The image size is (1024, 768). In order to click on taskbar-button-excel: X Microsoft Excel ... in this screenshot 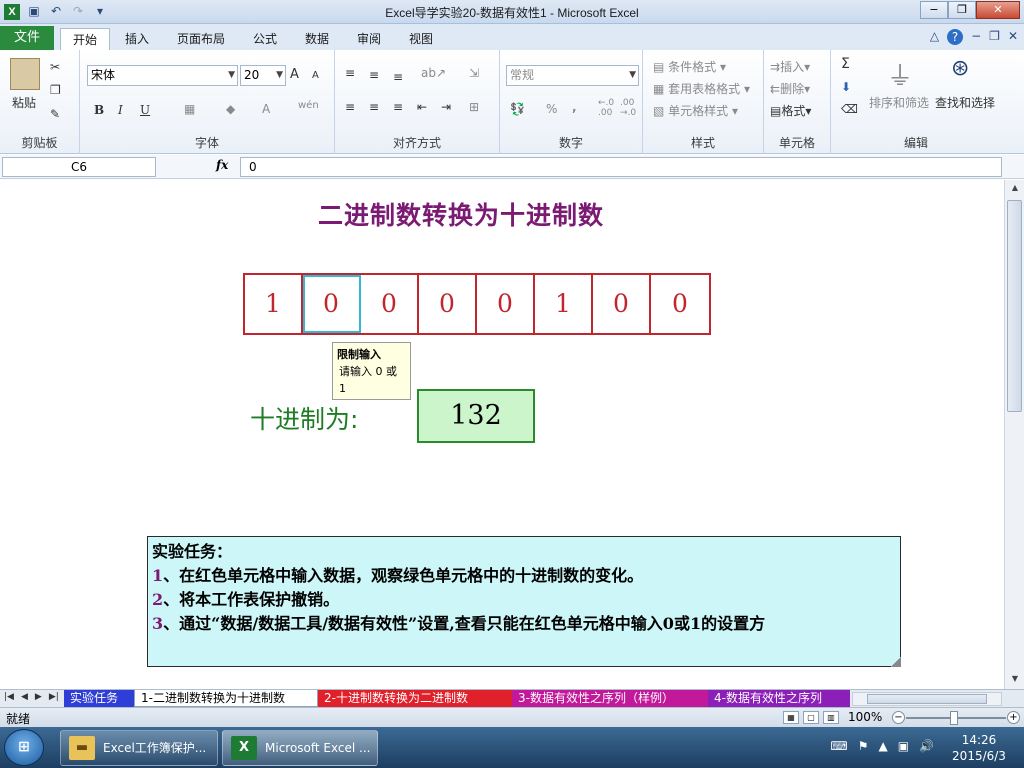, I will do `click(300, 748)`.